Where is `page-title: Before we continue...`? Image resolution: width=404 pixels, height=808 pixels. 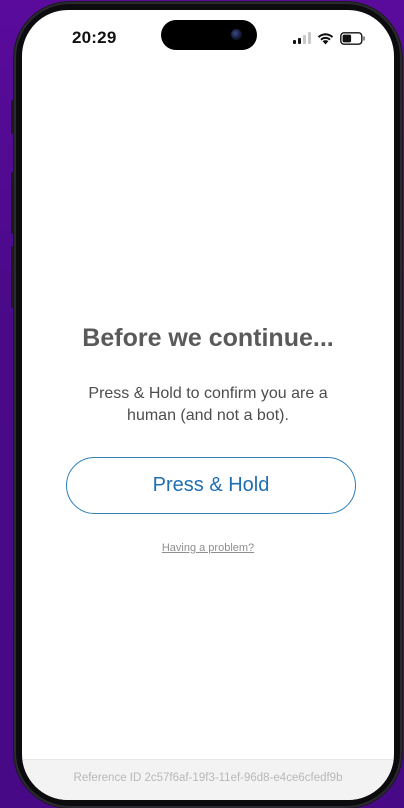
page-title: Before we continue... is located at coordinates (208, 338).